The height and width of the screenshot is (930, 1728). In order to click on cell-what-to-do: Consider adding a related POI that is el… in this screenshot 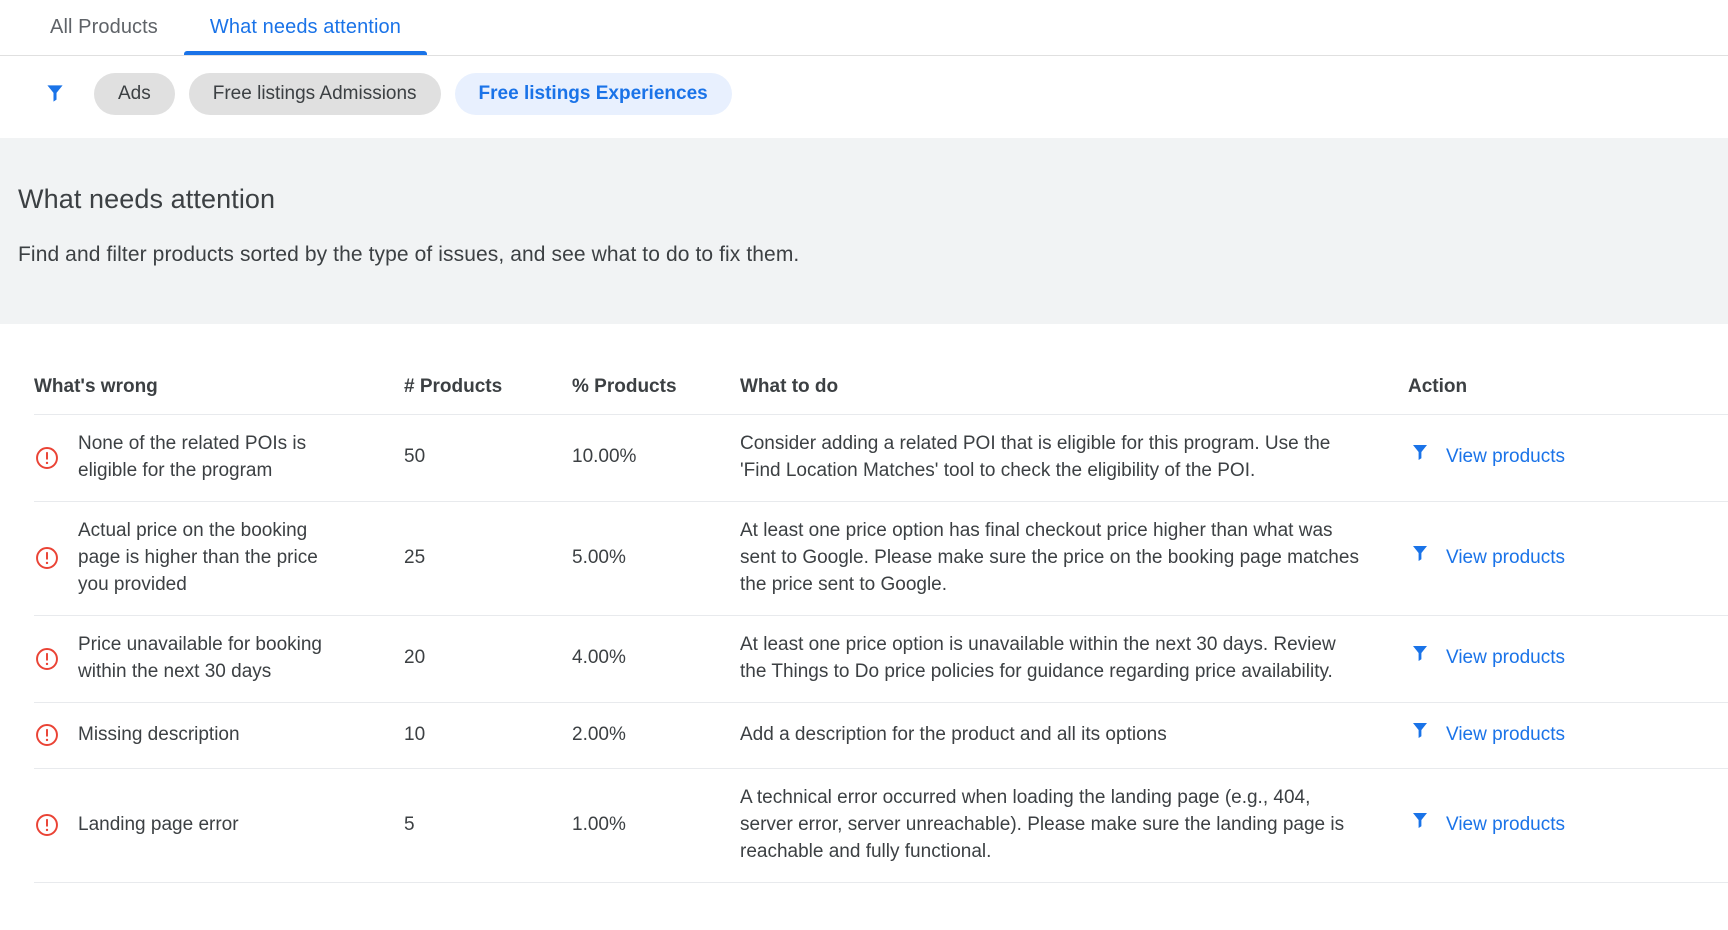, I will do `click(1074, 458)`.